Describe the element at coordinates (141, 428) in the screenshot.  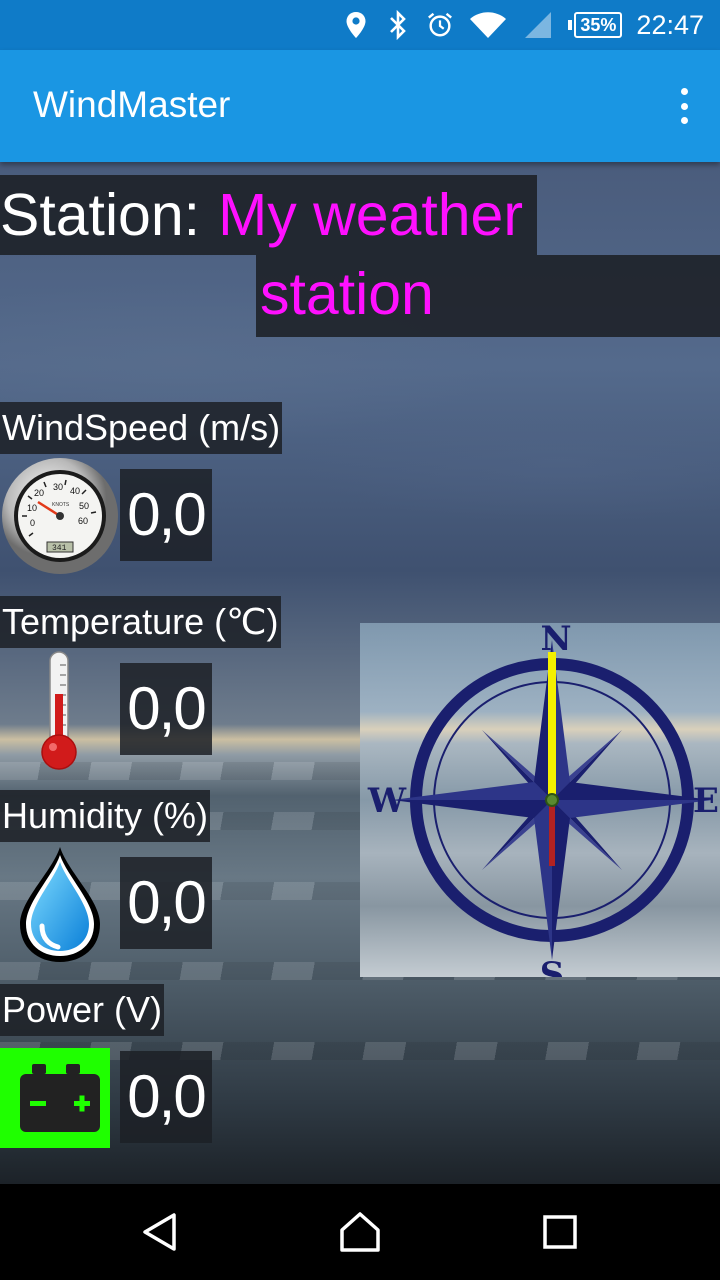
I see `windspeed-label: WindSpeed (m/s)` at that location.